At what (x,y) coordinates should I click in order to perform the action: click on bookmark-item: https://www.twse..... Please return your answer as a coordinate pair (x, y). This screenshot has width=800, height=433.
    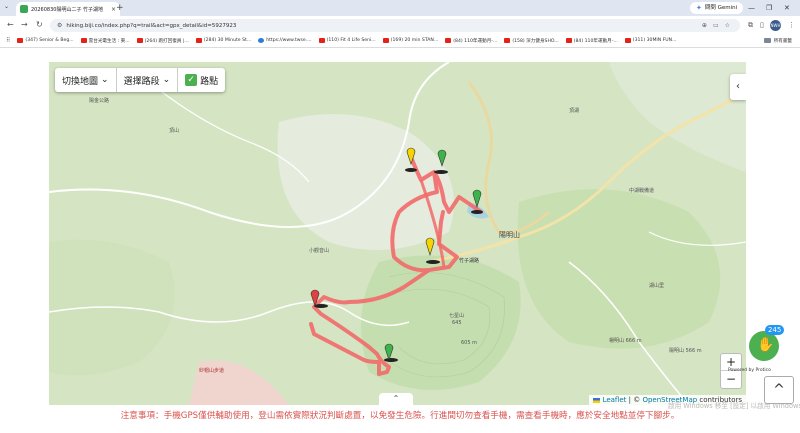
    Looking at the image, I should click on (285, 40).